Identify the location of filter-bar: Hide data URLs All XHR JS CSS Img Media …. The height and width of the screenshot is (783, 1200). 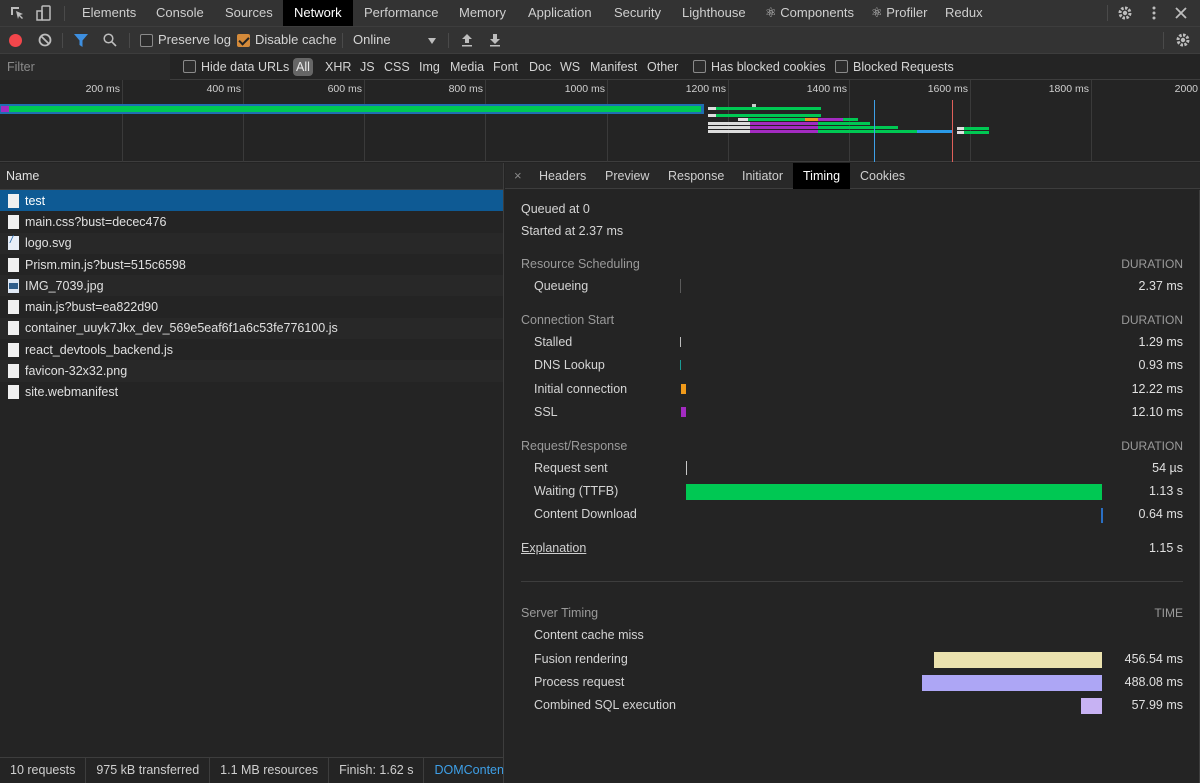
(600, 67).